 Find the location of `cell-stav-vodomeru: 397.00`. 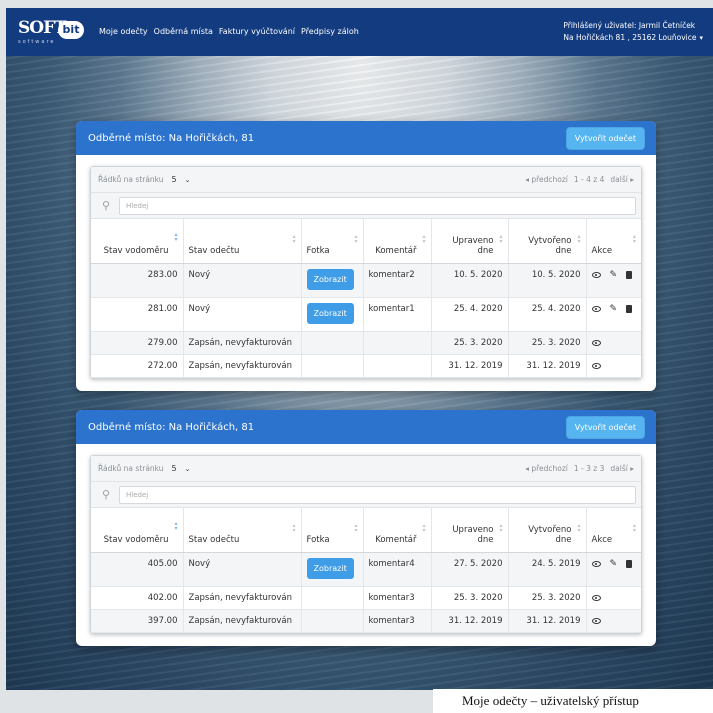

cell-stav-vodomeru: 397.00 is located at coordinates (137, 621).